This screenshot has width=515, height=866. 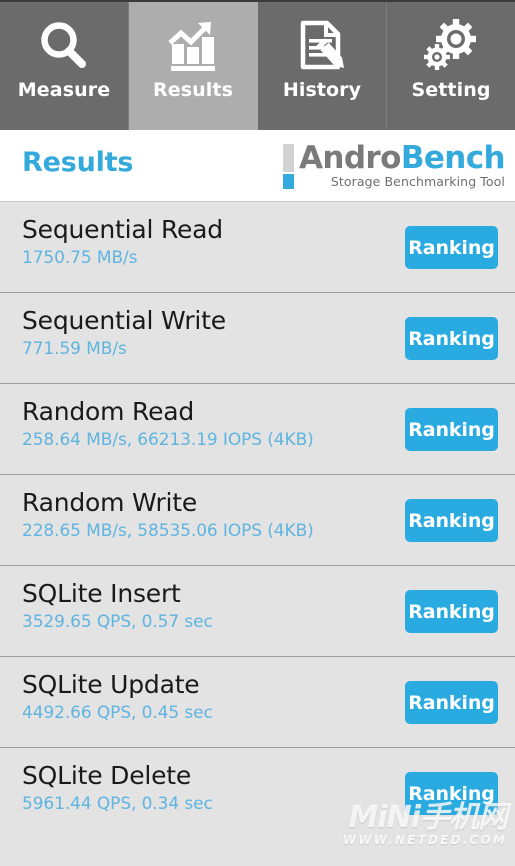 What do you see at coordinates (107, 775) in the screenshot?
I see `result-name: SQLite Delete` at bounding box center [107, 775].